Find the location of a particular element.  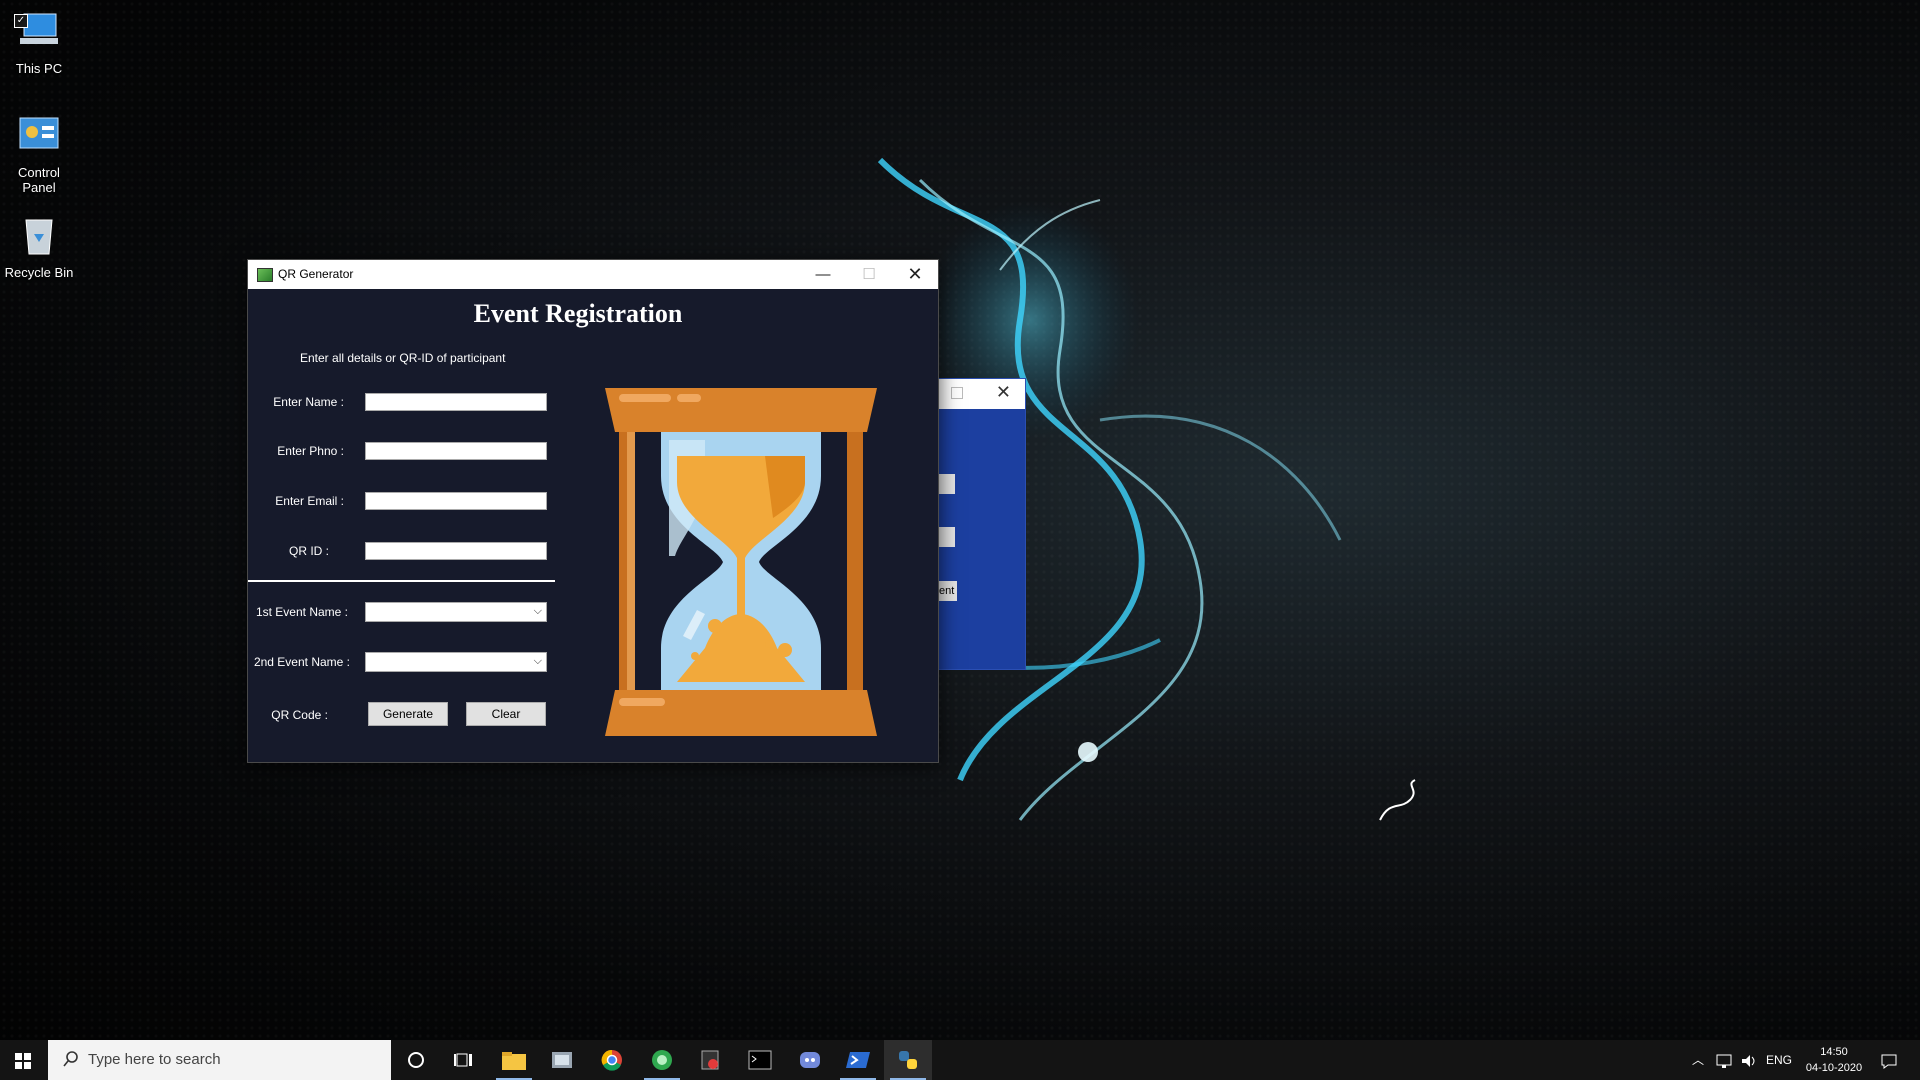

task-view-icon is located at coordinates (464, 1060).